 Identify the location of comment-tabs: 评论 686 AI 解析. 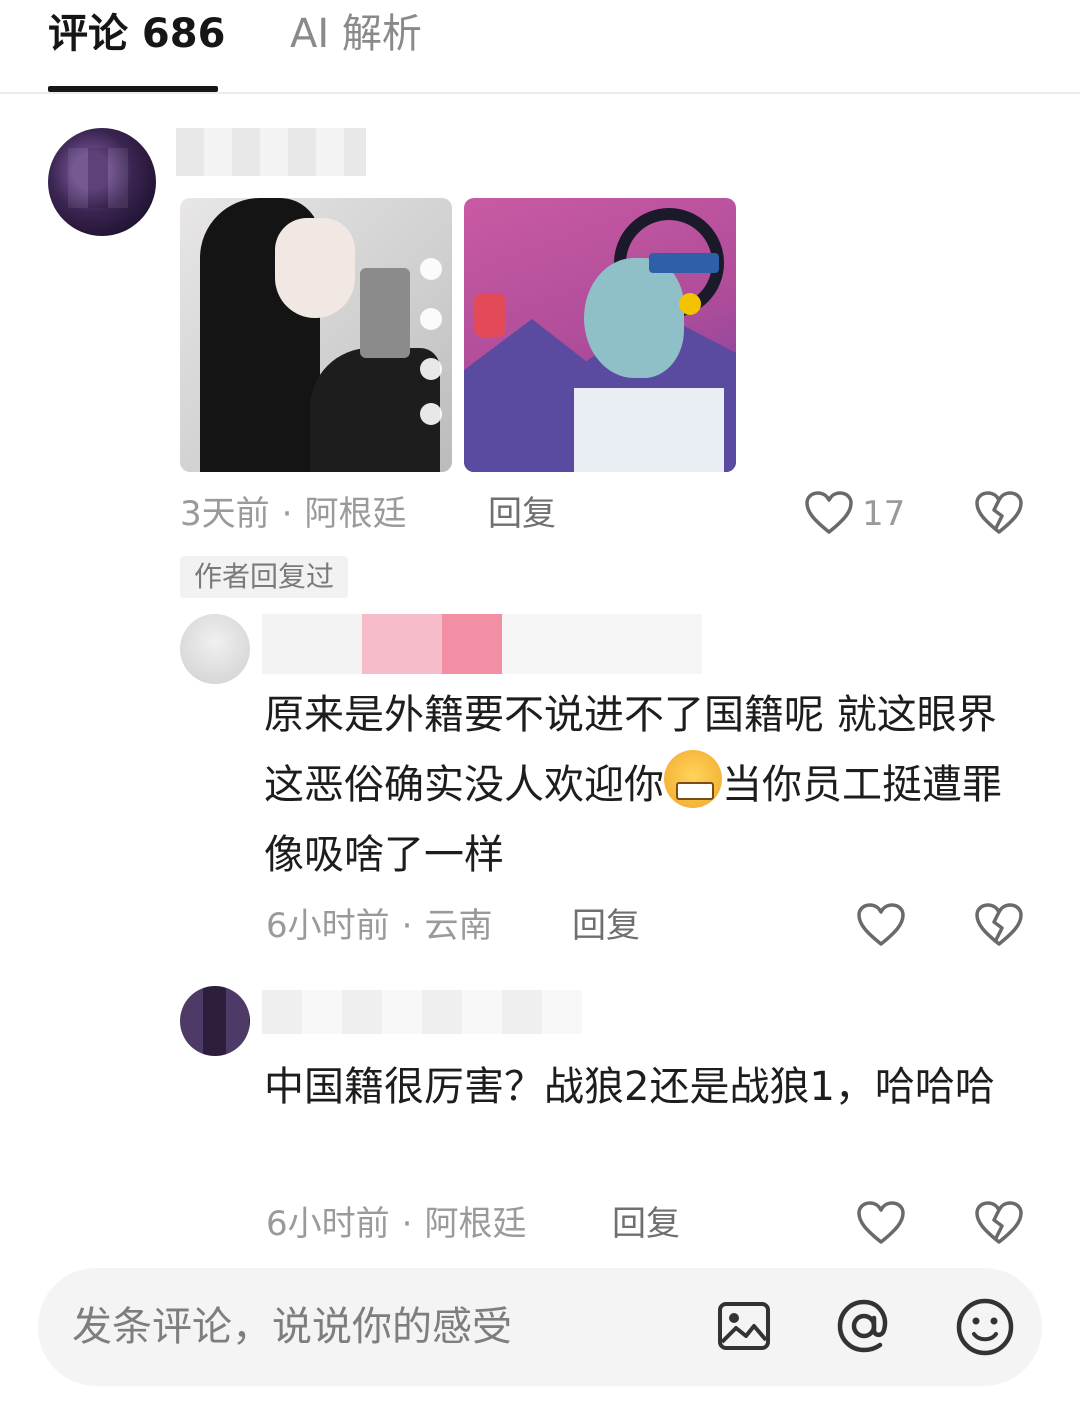
(540, 47).